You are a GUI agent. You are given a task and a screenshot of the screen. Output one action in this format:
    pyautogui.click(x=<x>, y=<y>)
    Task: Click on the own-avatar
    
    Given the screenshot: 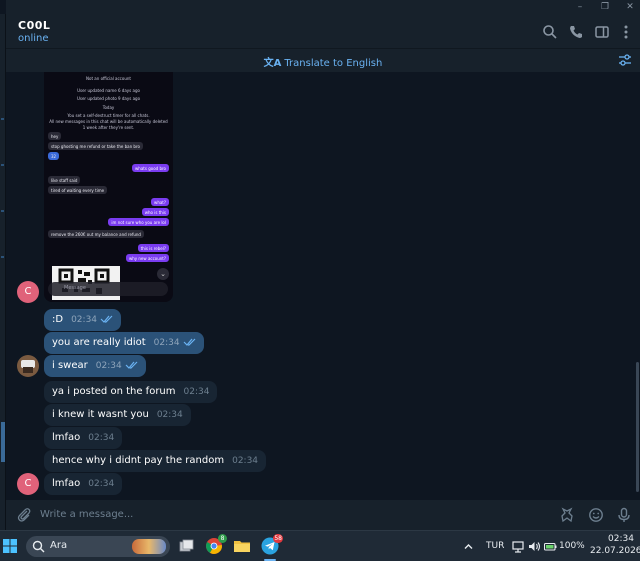 What is the action you would take?
    pyautogui.click(x=28, y=366)
    